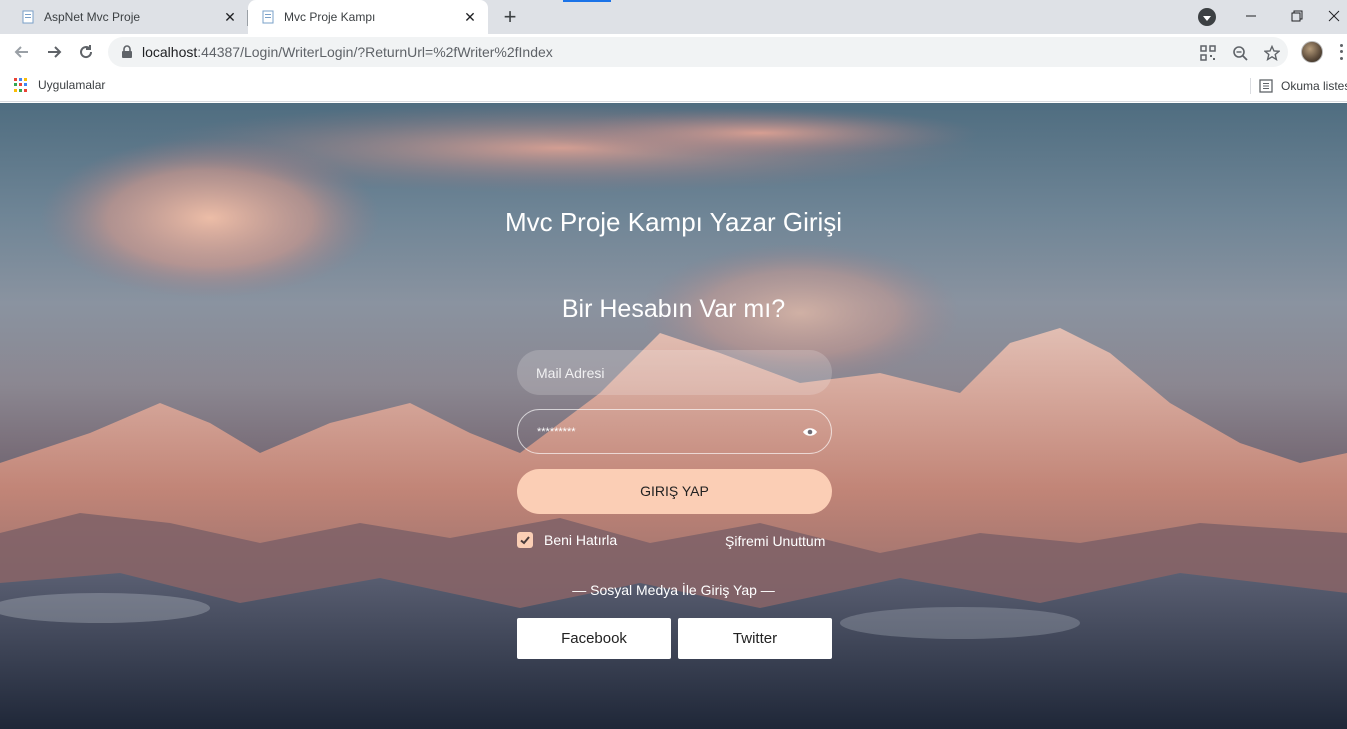 The width and height of the screenshot is (1347, 729). What do you see at coordinates (1208, 53) in the screenshot?
I see `qr-code-icon` at bounding box center [1208, 53].